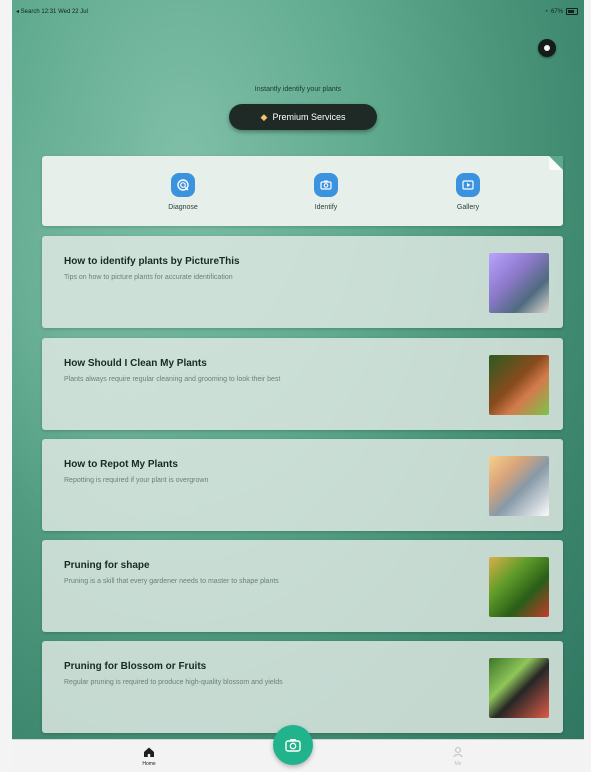 The width and height of the screenshot is (591, 772). What do you see at coordinates (468, 185) in the screenshot?
I see `gallery-icon` at bounding box center [468, 185].